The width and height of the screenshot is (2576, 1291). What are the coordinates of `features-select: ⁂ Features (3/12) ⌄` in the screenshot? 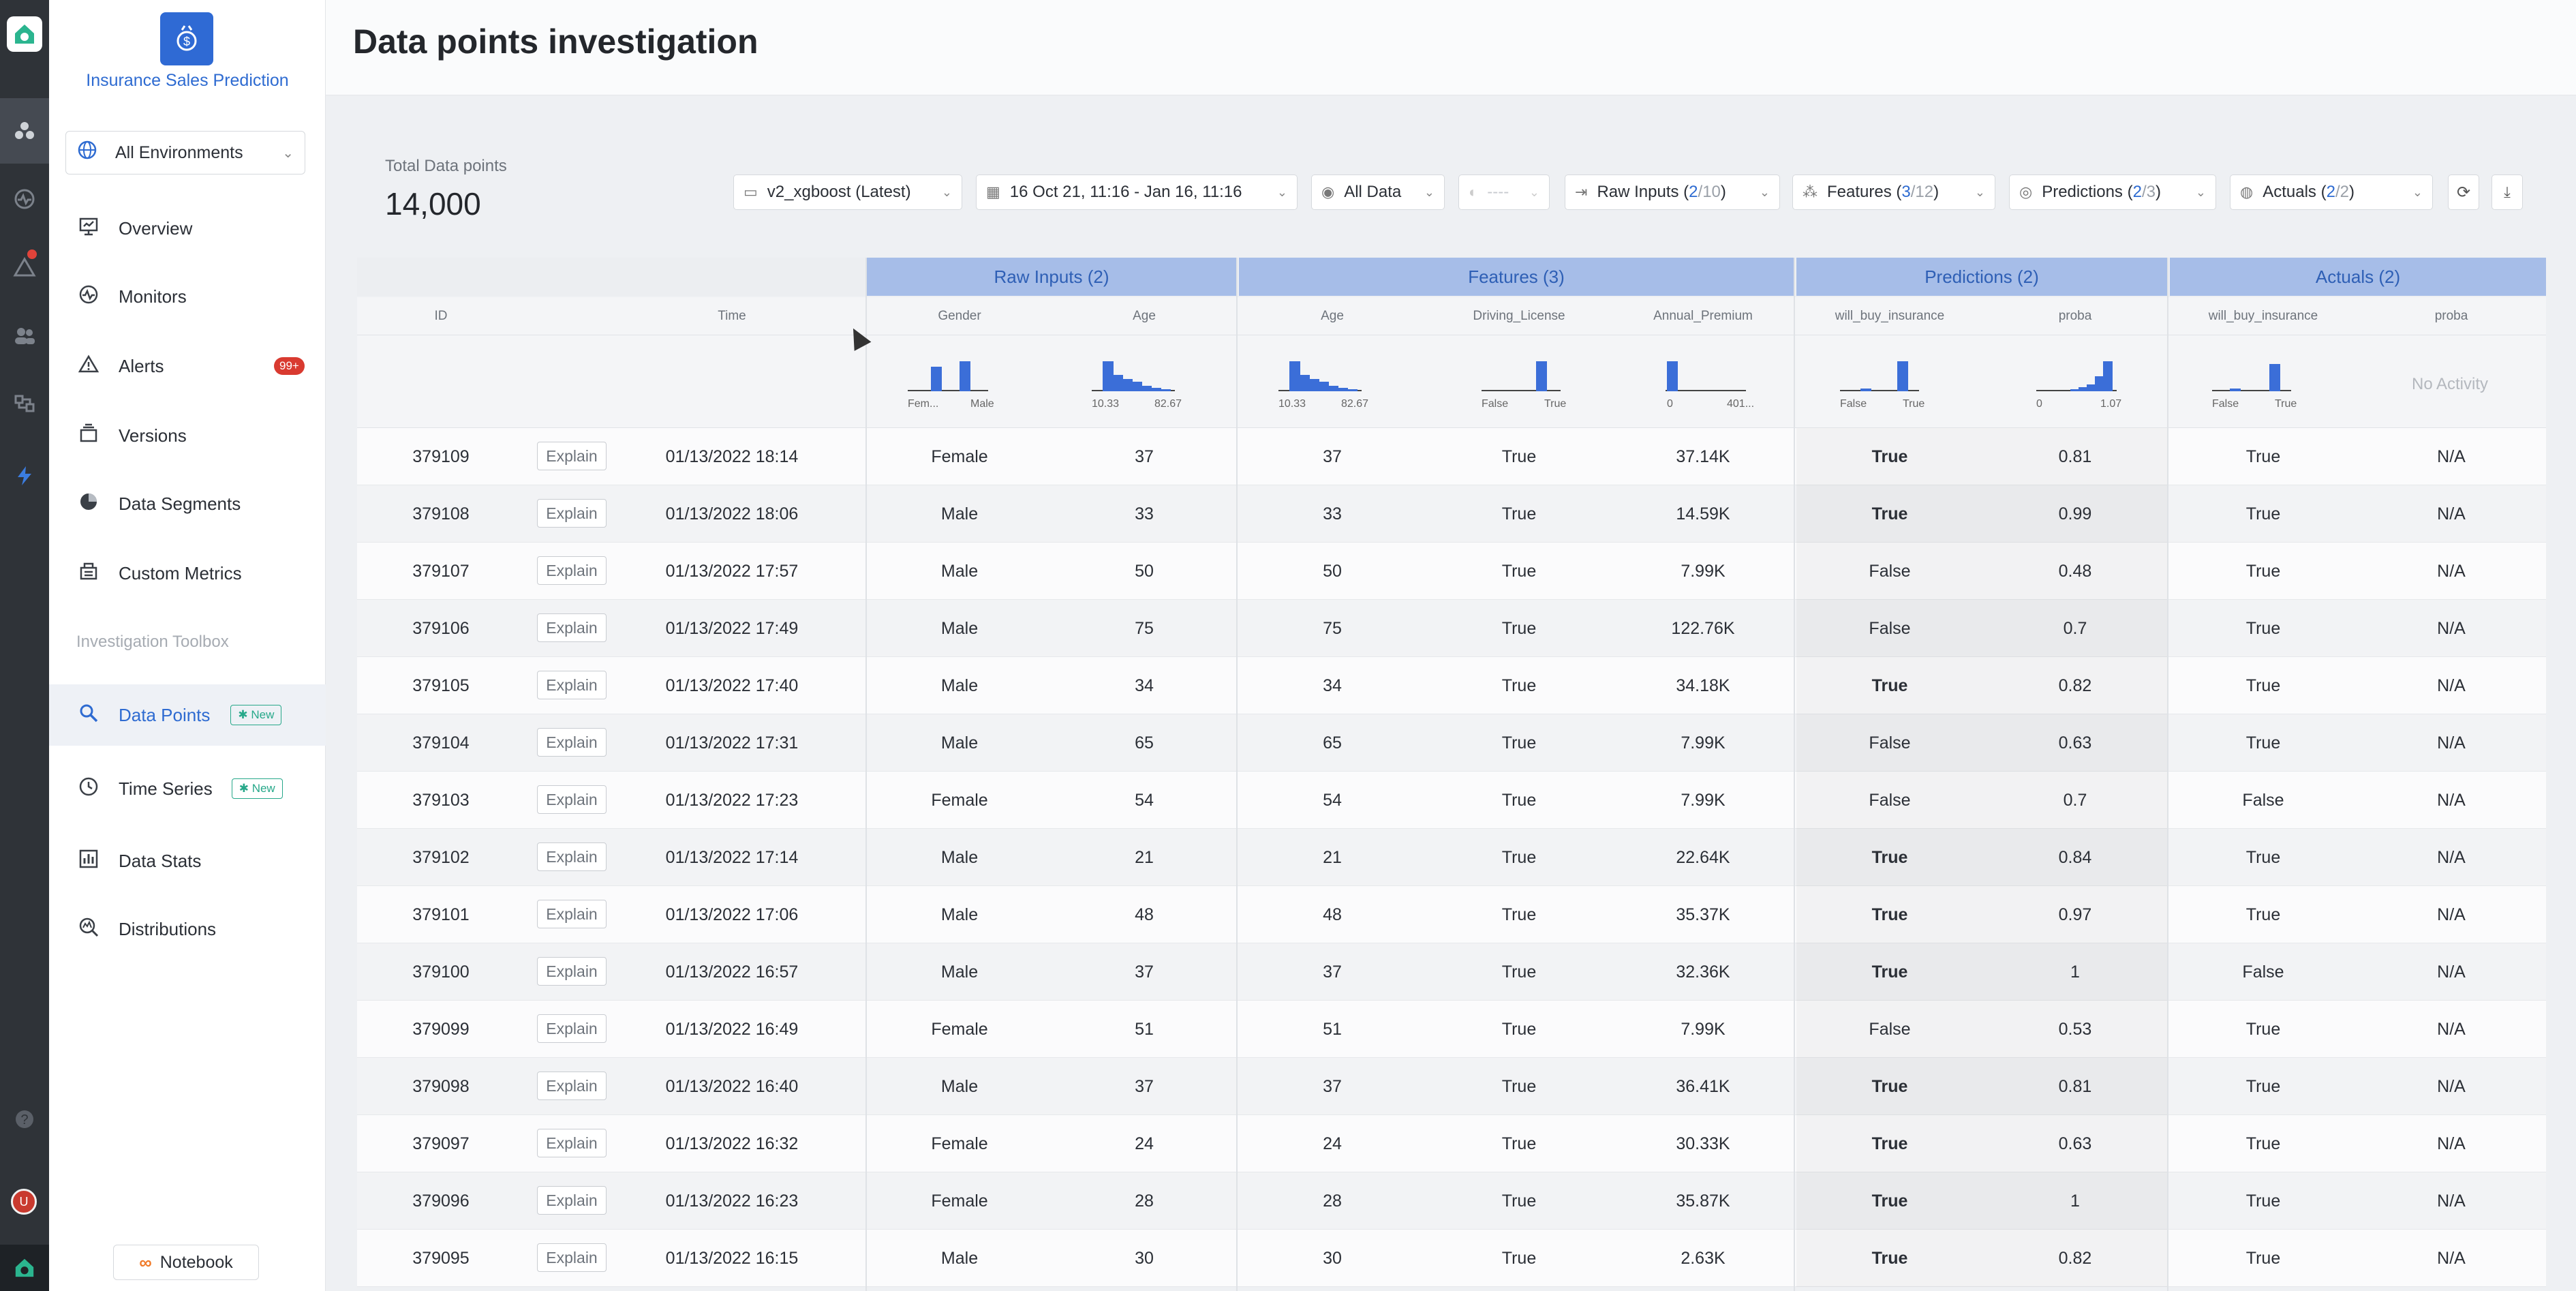 It's located at (1894, 192).